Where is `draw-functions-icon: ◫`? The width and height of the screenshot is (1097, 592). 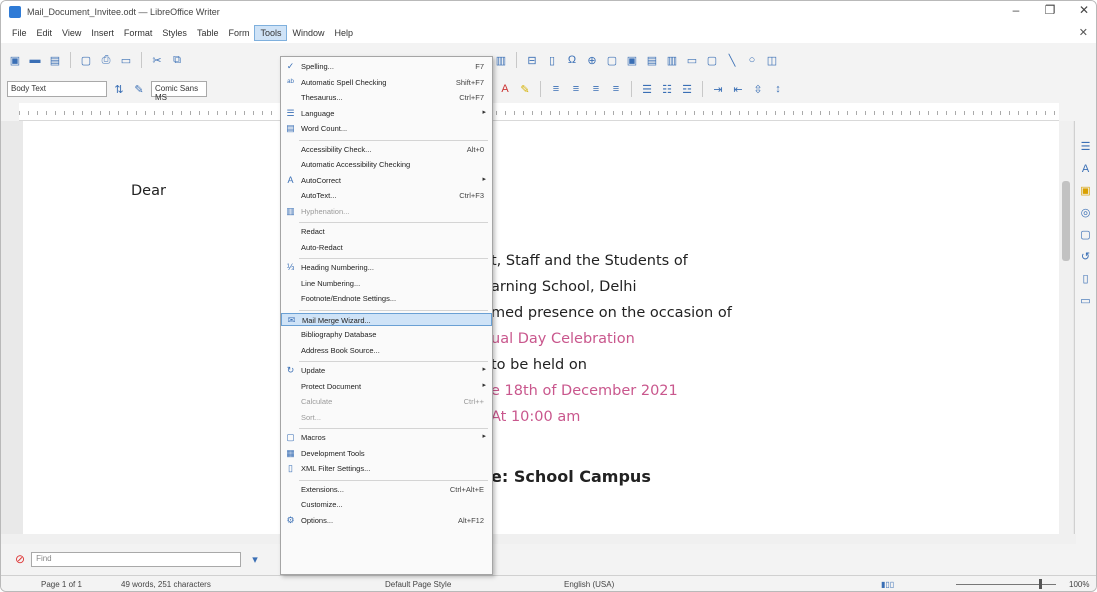
draw-functions-icon: ◫ is located at coordinates (772, 60).